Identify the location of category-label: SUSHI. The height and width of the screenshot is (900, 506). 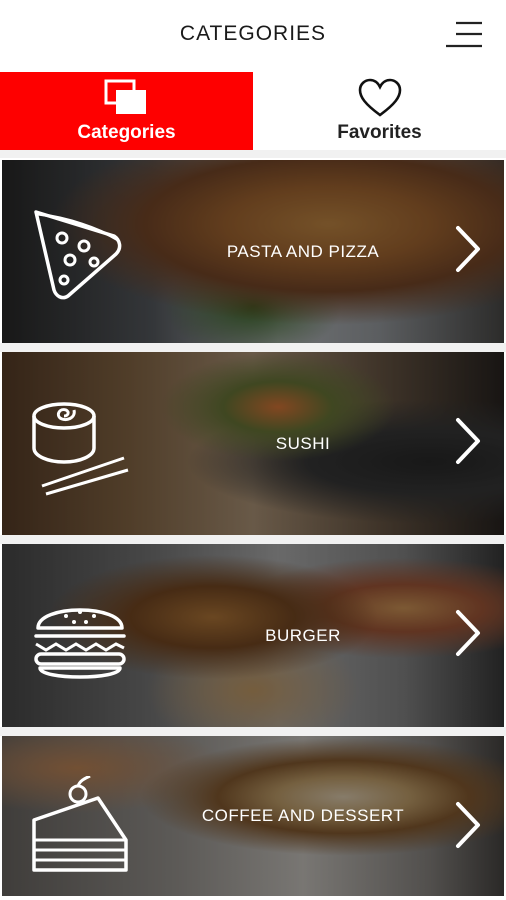
(303, 443).